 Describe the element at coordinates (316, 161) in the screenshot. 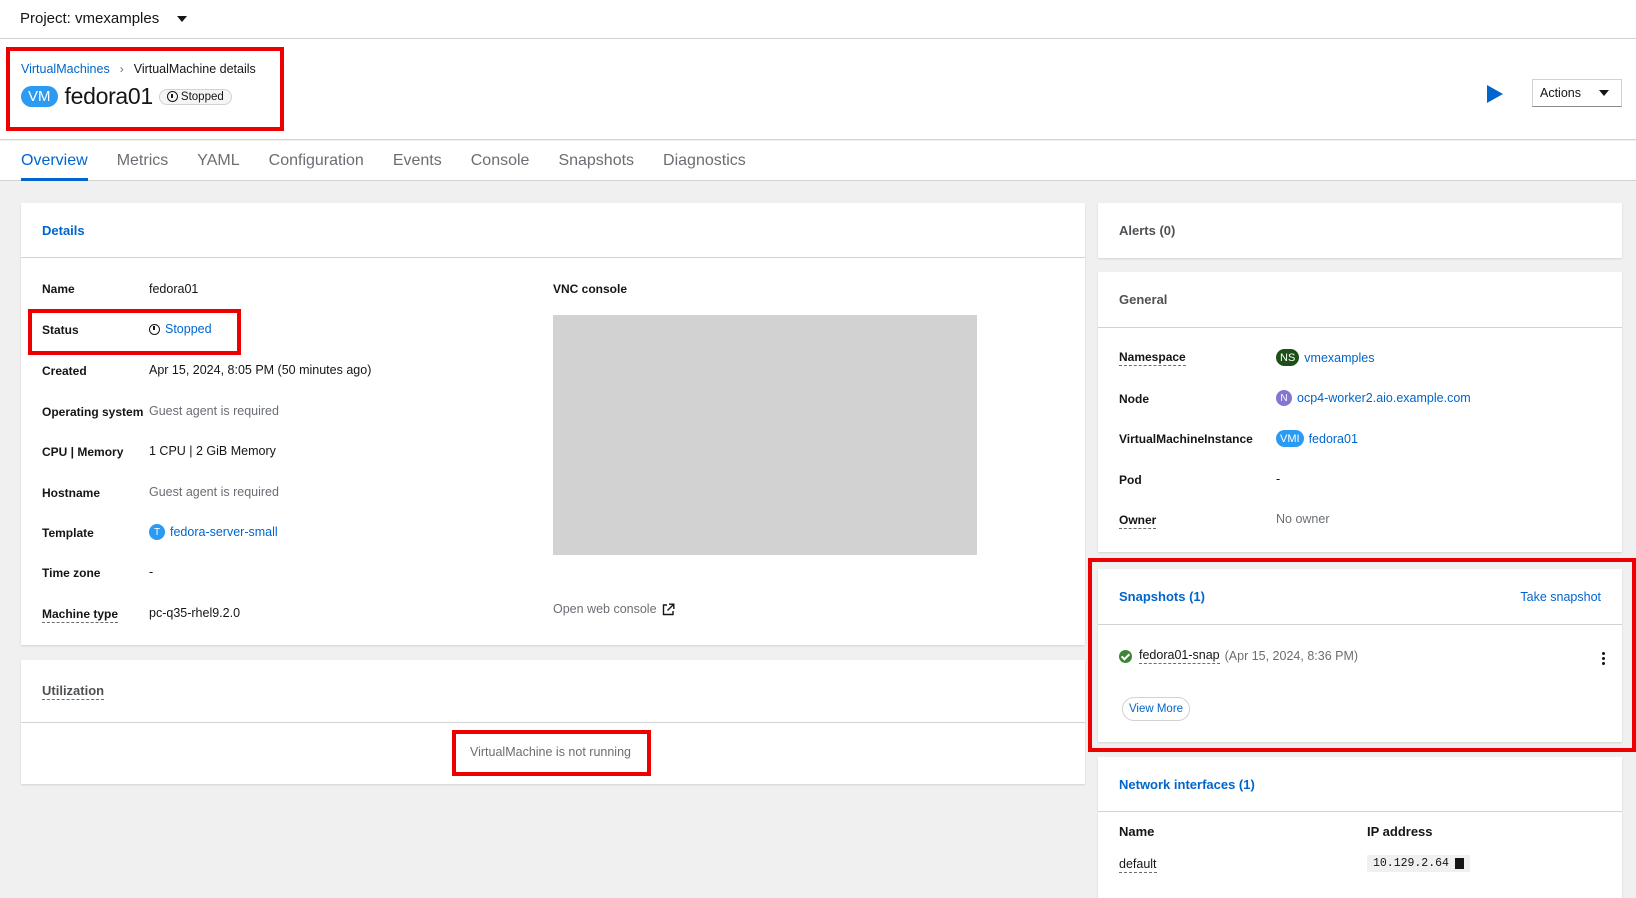

I see `tab-configuration: Configuration` at that location.